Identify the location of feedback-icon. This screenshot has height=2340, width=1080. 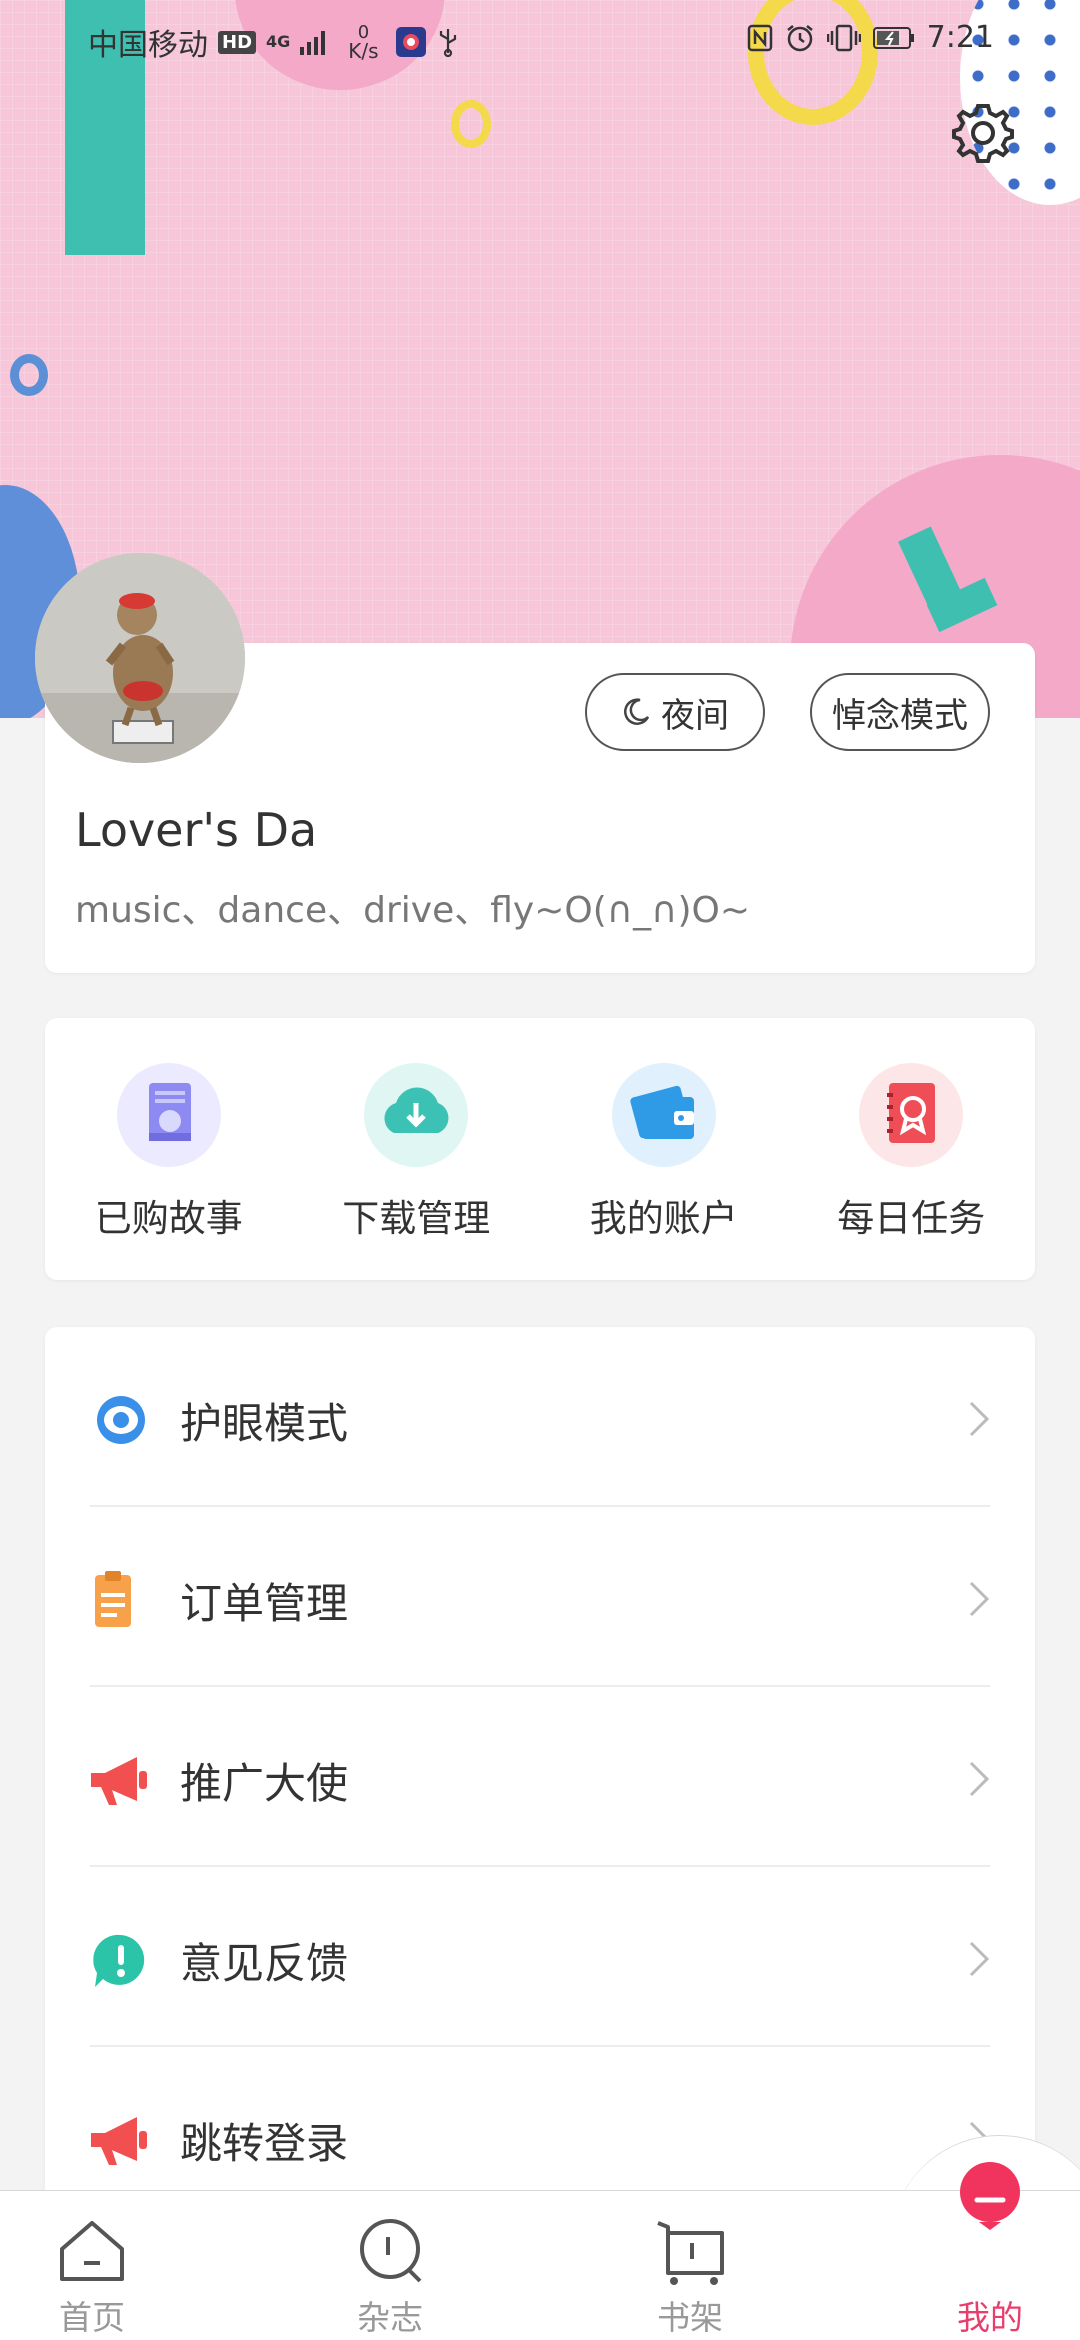
(119, 1960).